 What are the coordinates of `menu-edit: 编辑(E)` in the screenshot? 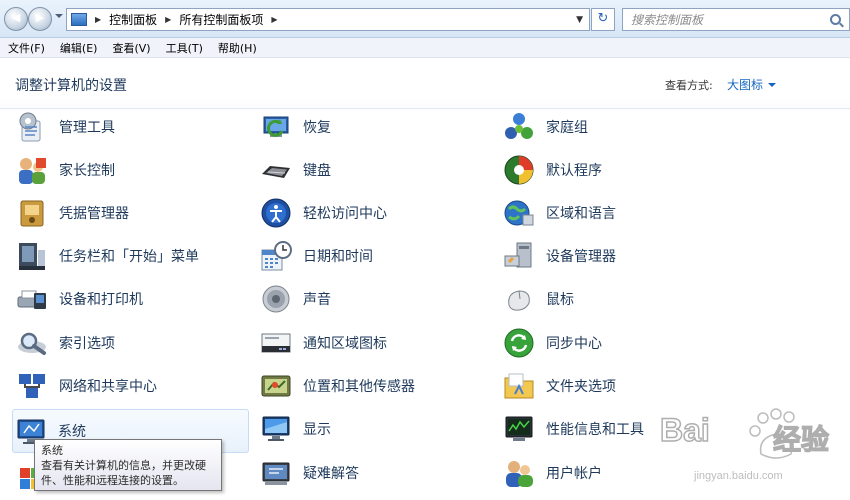 It's located at (79, 48).